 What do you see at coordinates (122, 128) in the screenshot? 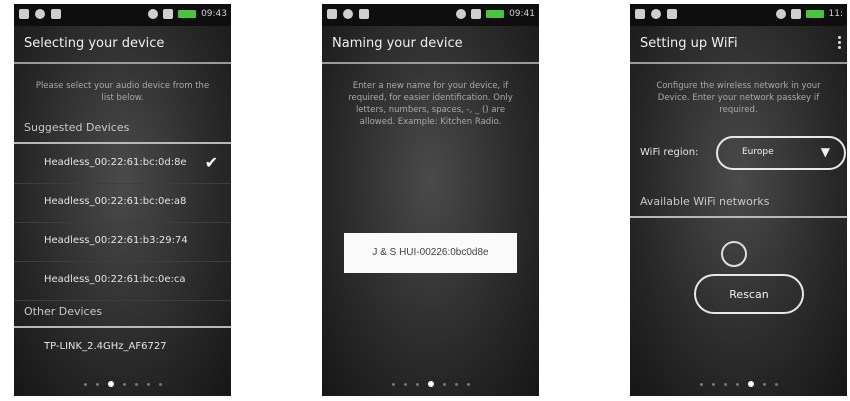
I see `suggested-devices-header: Suggested Devices` at bounding box center [122, 128].